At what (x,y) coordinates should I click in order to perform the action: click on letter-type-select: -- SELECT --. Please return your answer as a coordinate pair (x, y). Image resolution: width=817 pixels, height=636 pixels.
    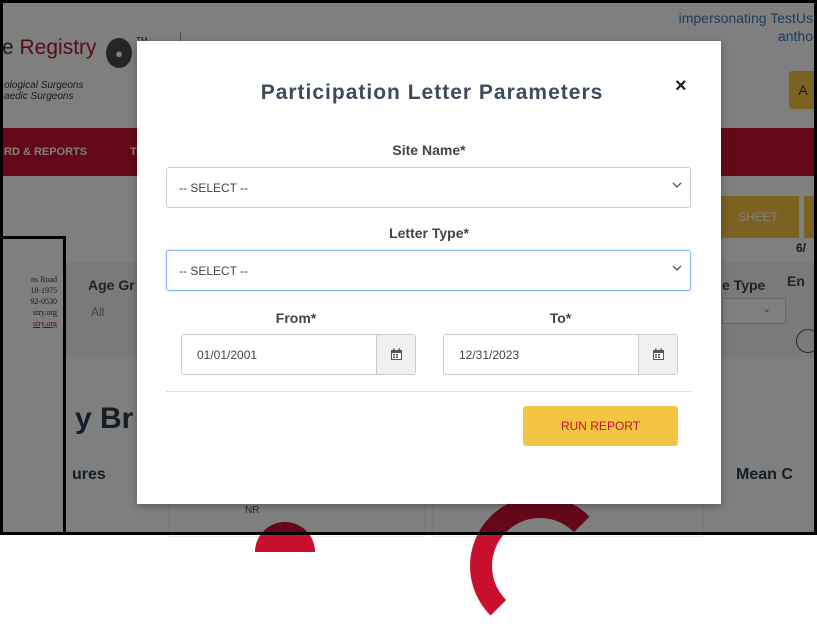
    Looking at the image, I should click on (428, 270).